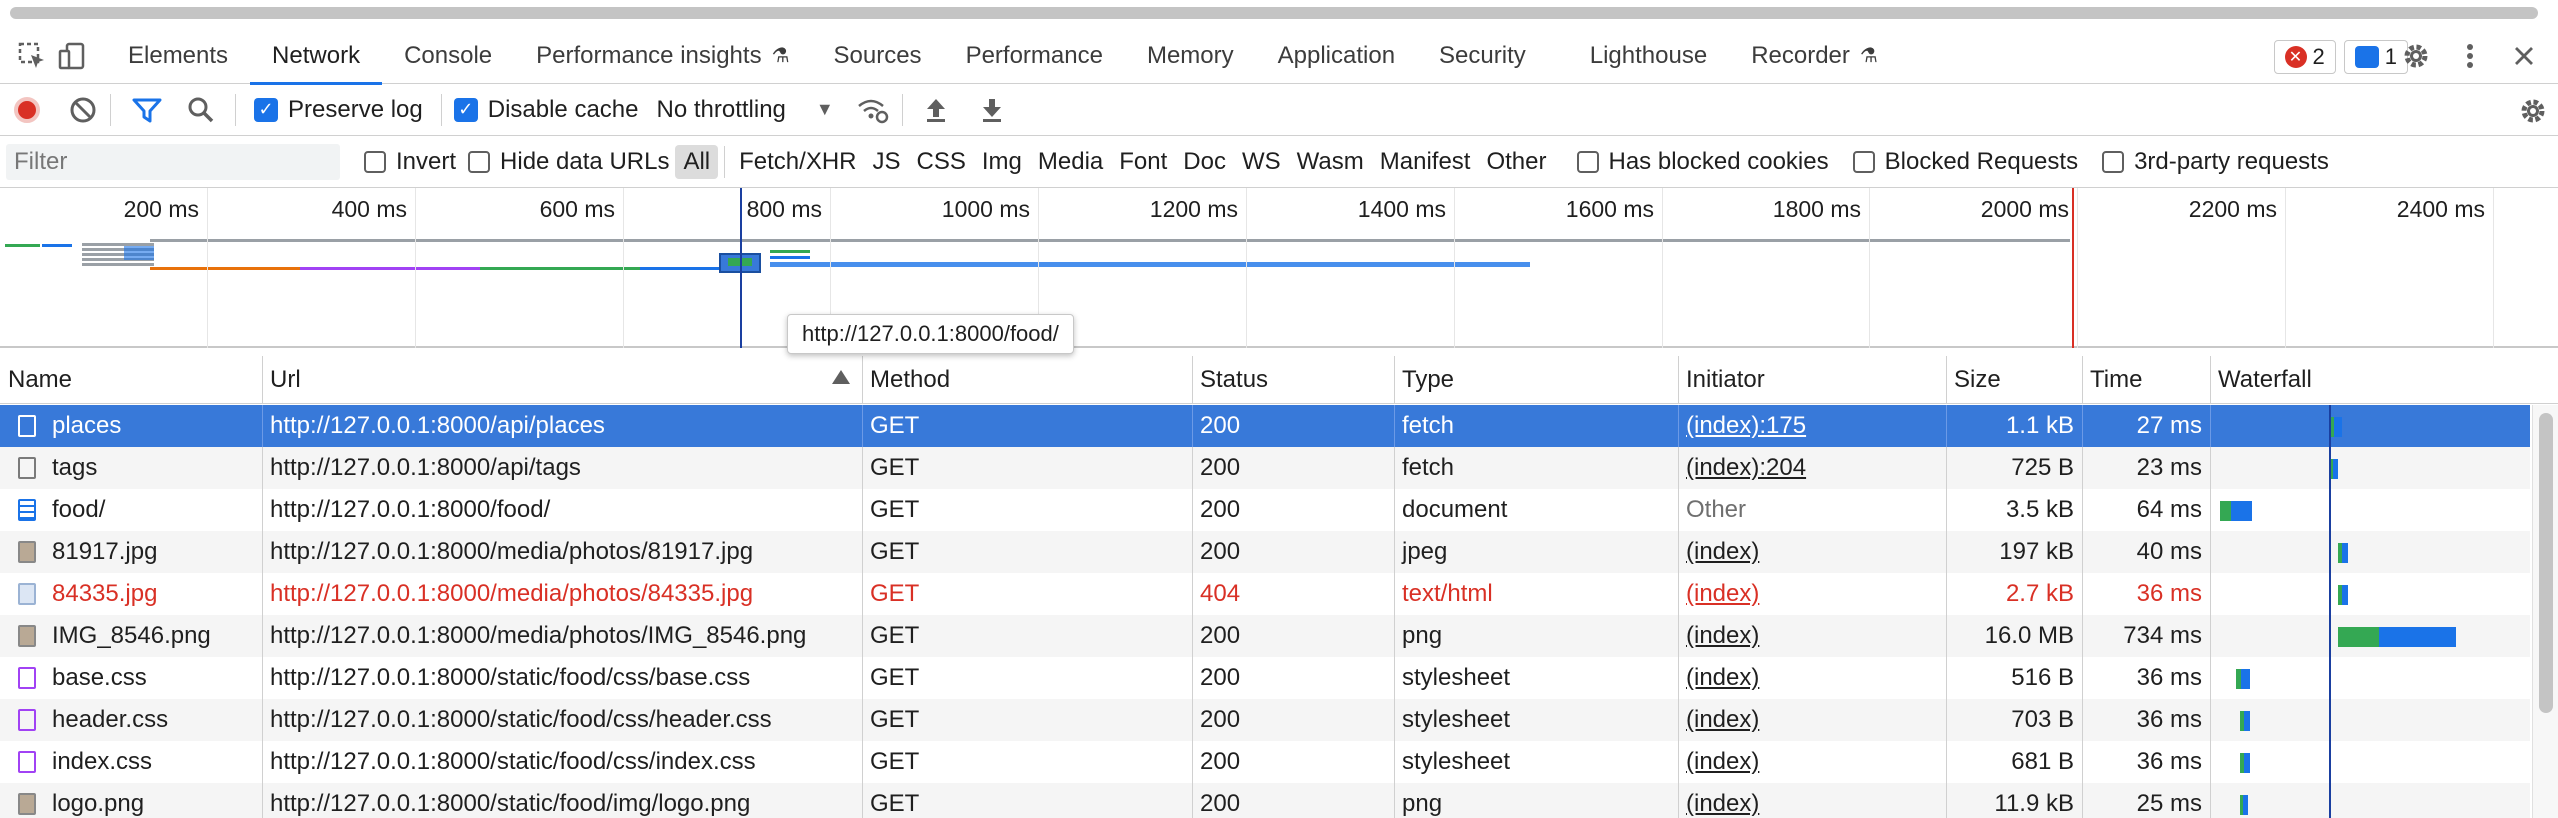 Image resolution: width=2558 pixels, height=818 pixels. Describe the element at coordinates (2470, 56) in the screenshot. I see `more-options-icon` at that location.